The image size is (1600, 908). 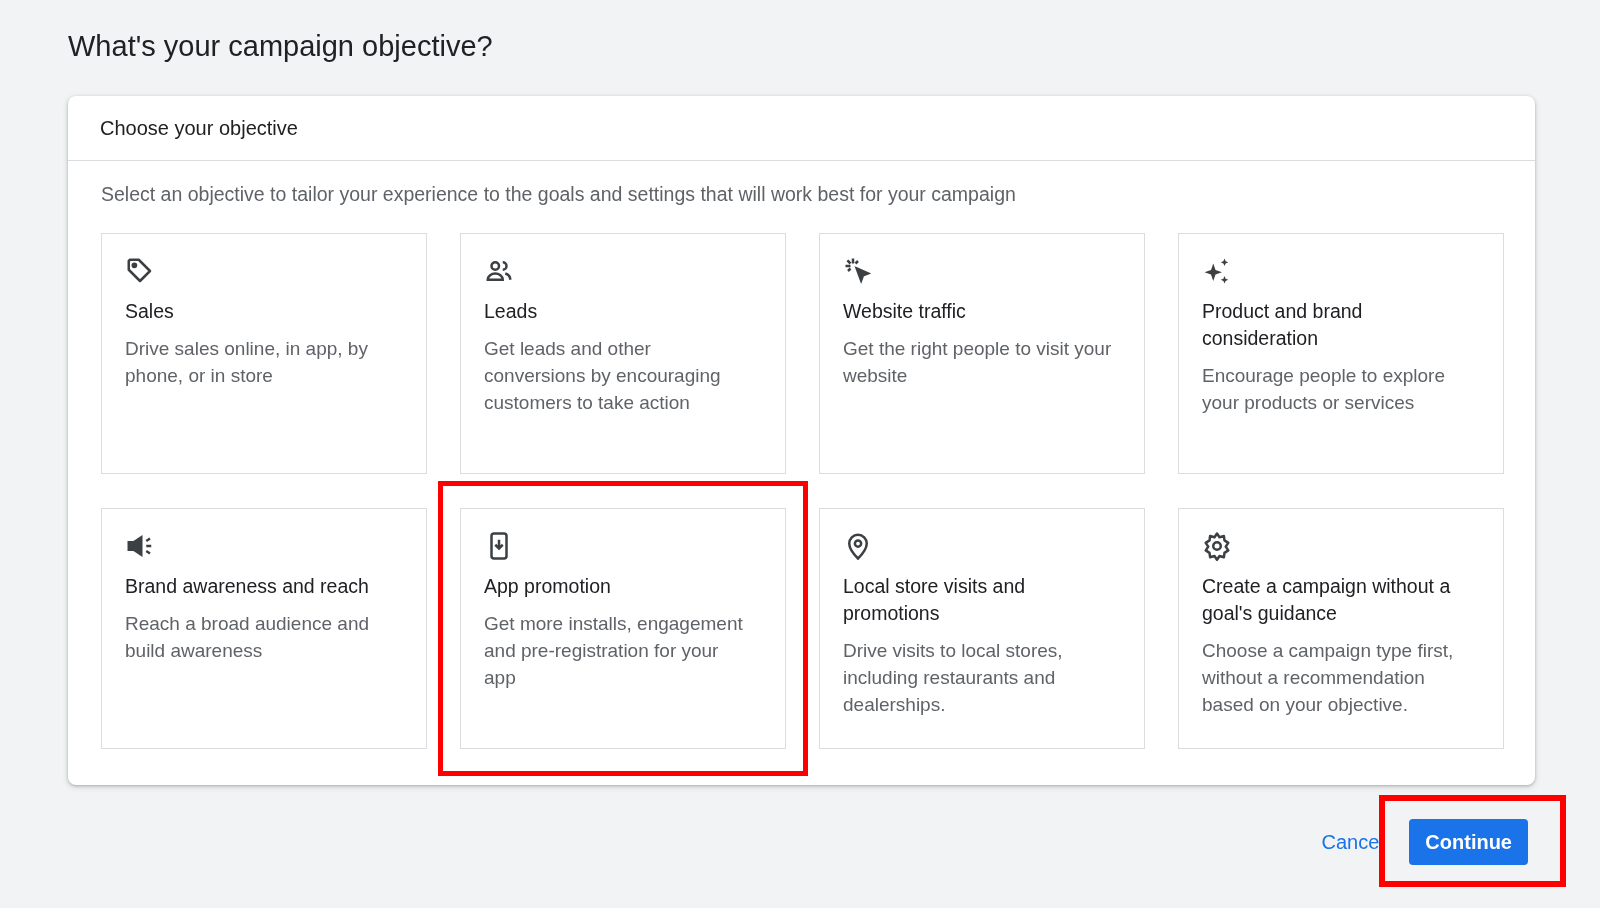 I want to click on objective-description: Get more installs, engagement and pre-registration for your app, so click(x=614, y=651).